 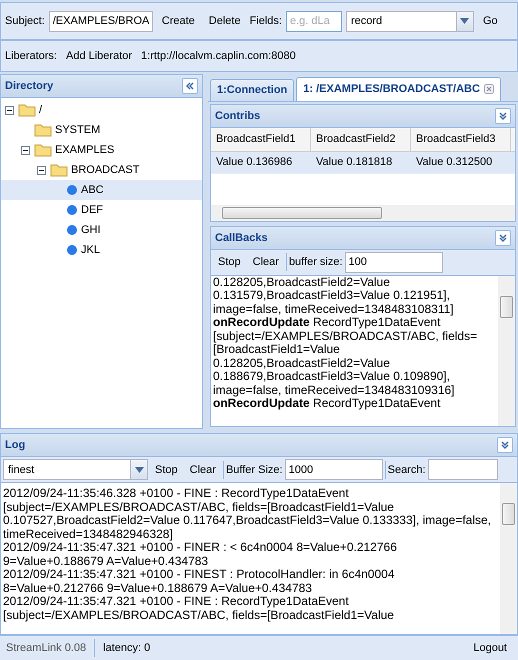 What do you see at coordinates (490, 648) in the screenshot?
I see `logout-button: Logout` at bounding box center [490, 648].